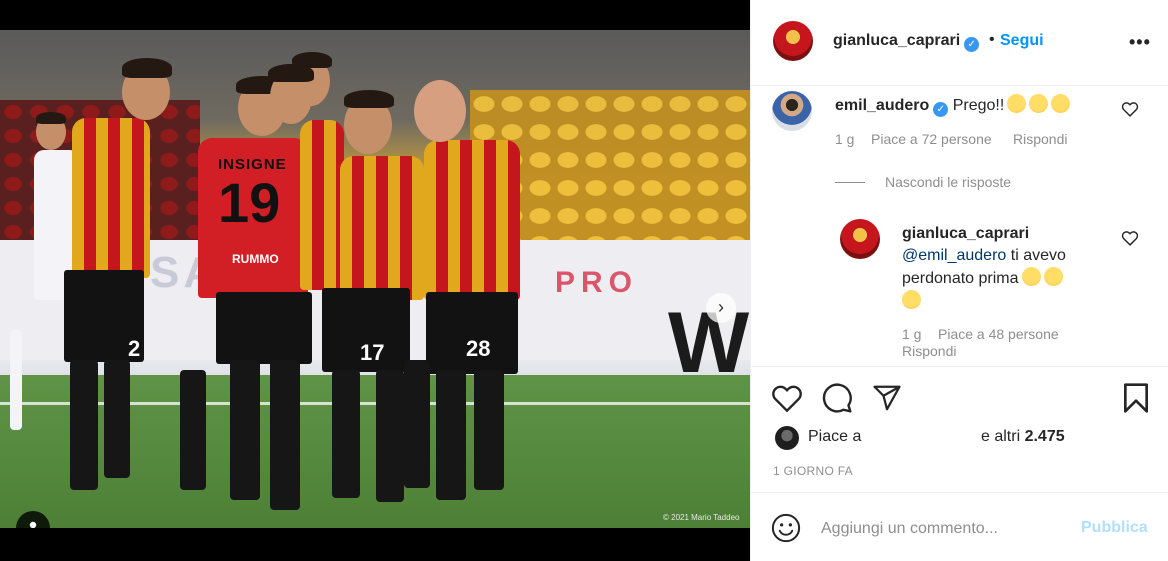 This screenshot has width=1168, height=561. Describe the element at coordinates (787, 398) in the screenshot. I see `like-heart-icon` at that location.